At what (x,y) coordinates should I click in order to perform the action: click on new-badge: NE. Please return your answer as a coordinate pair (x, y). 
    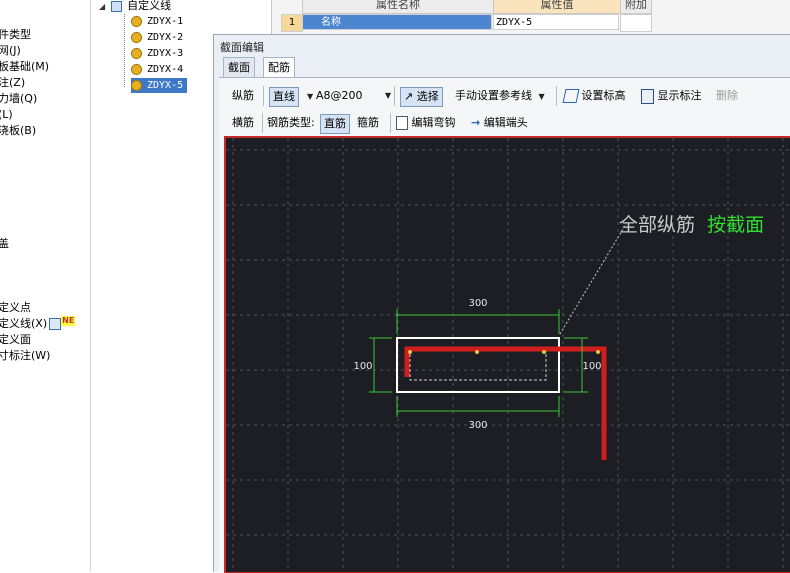
    Looking at the image, I should click on (68, 321).